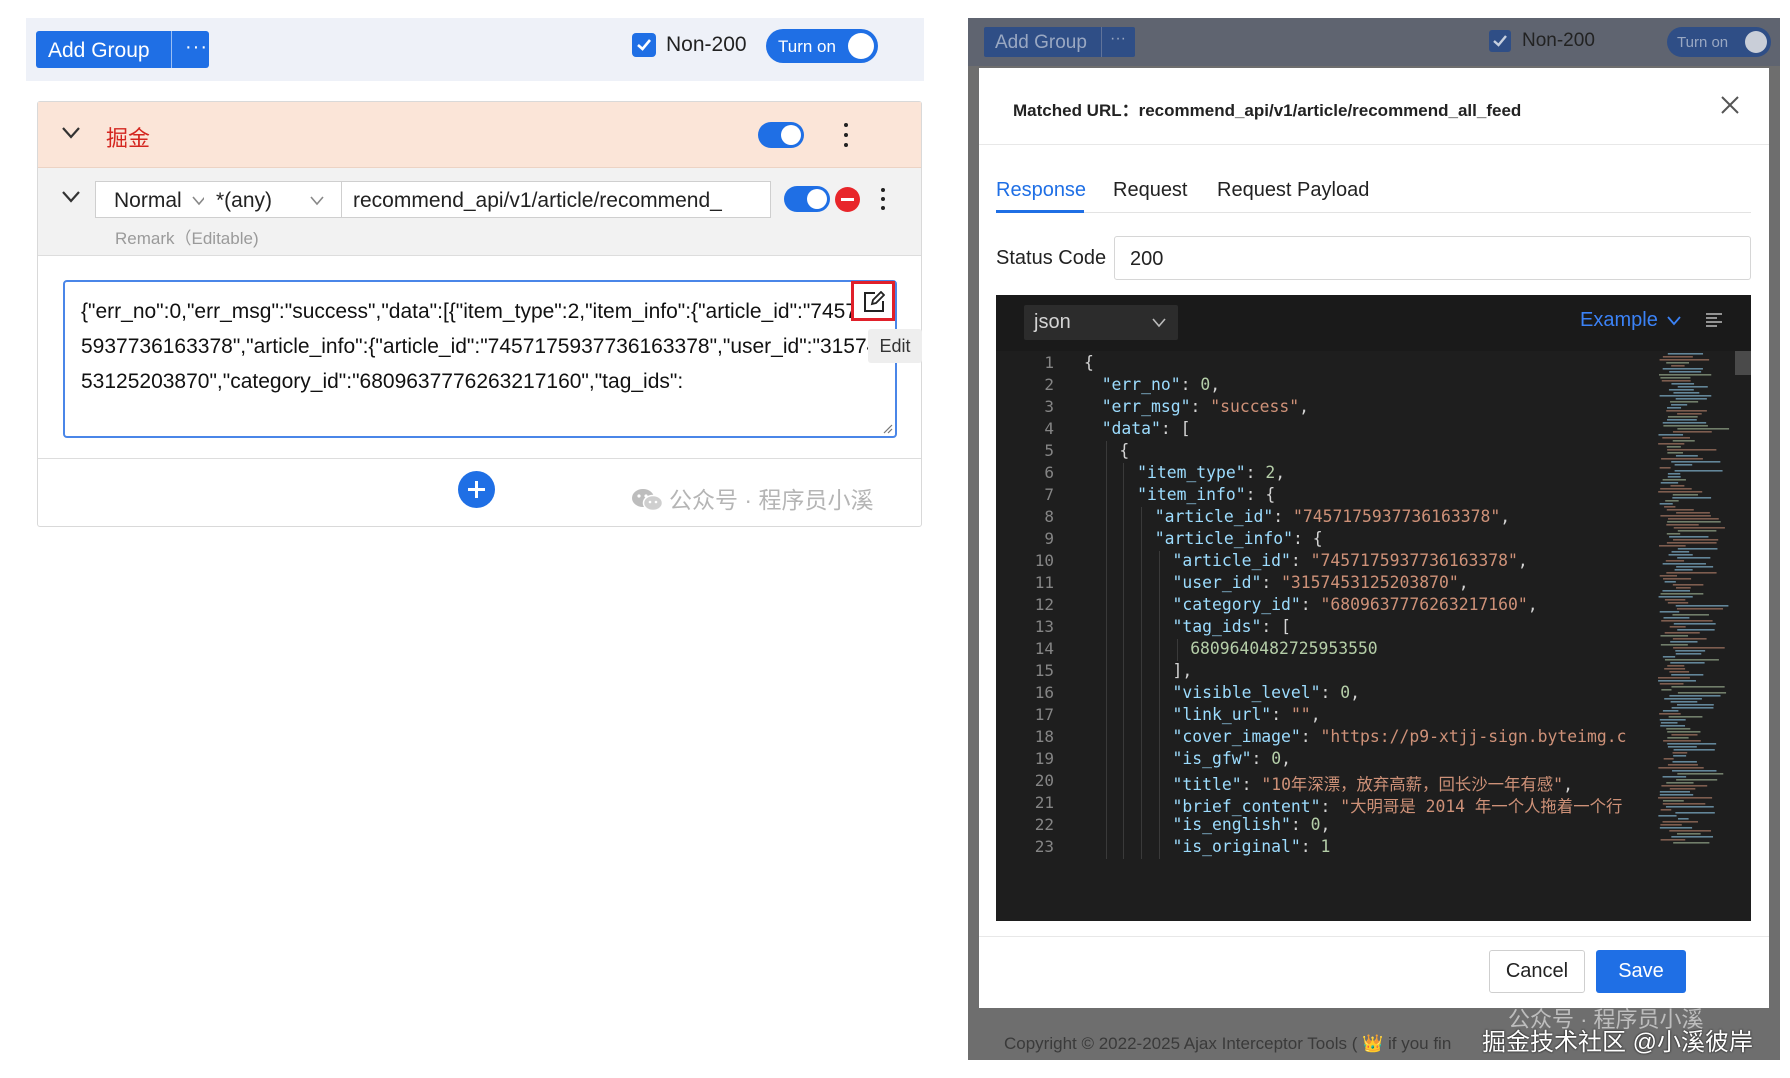 The height and width of the screenshot is (1078, 1790). What do you see at coordinates (1332, 516) in the screenshot?
I see `code-line: "article_id": "7457175937736163378",` at bounding box center [1332, 516].